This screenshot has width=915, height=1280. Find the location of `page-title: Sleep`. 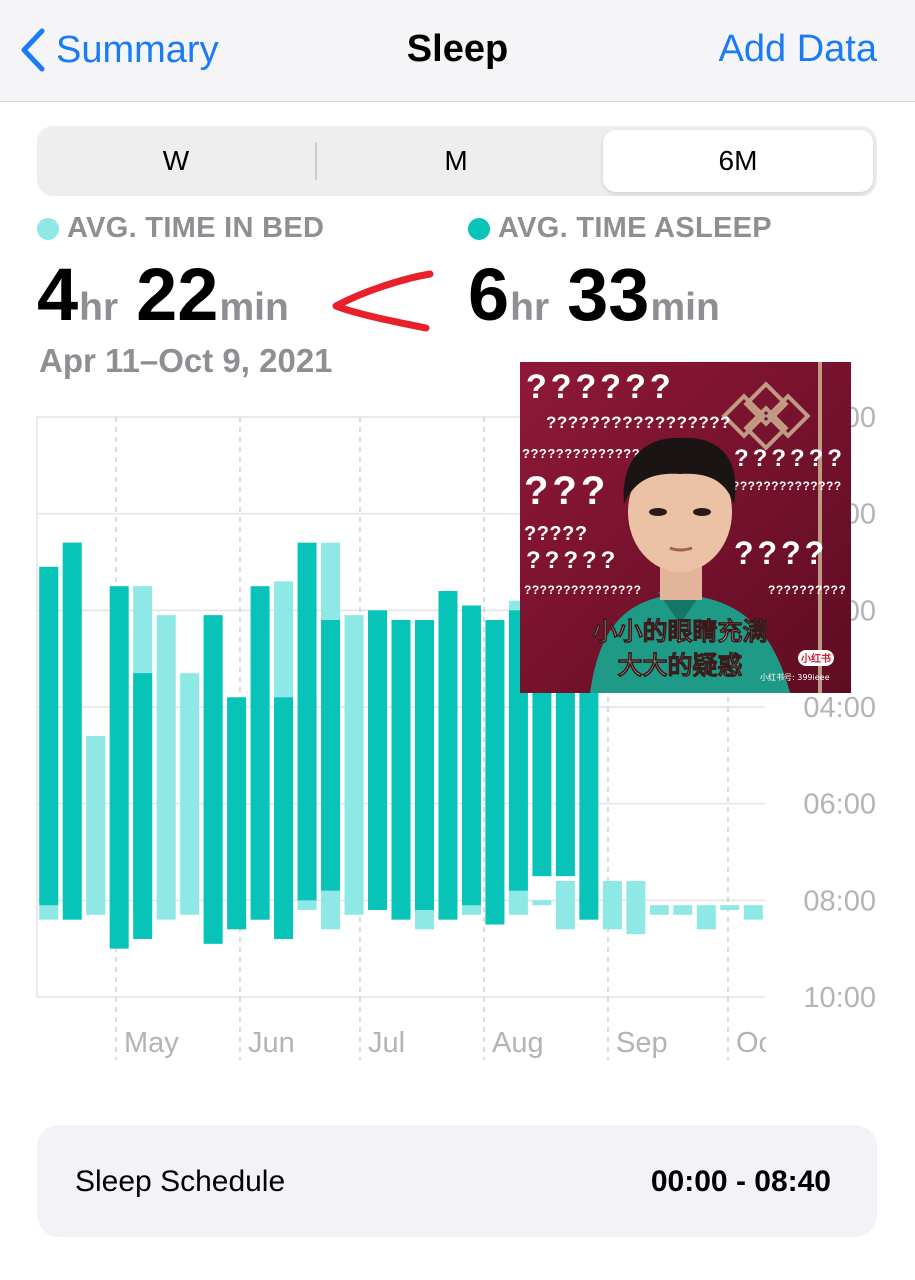

page-title: Sleep is located at coordinates (457, 49).